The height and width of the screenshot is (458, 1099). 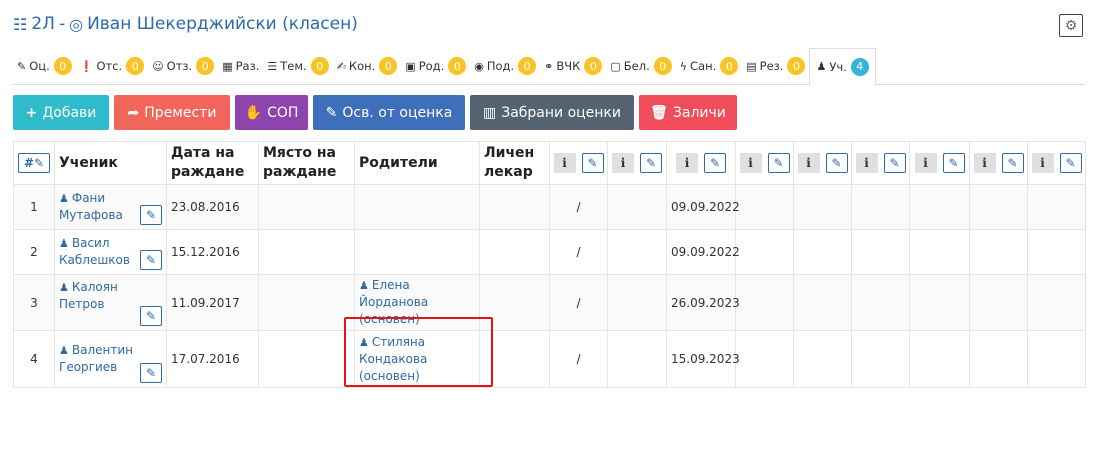 I want to click on handshake-icon: ⚭, so click(x=549, y=66).